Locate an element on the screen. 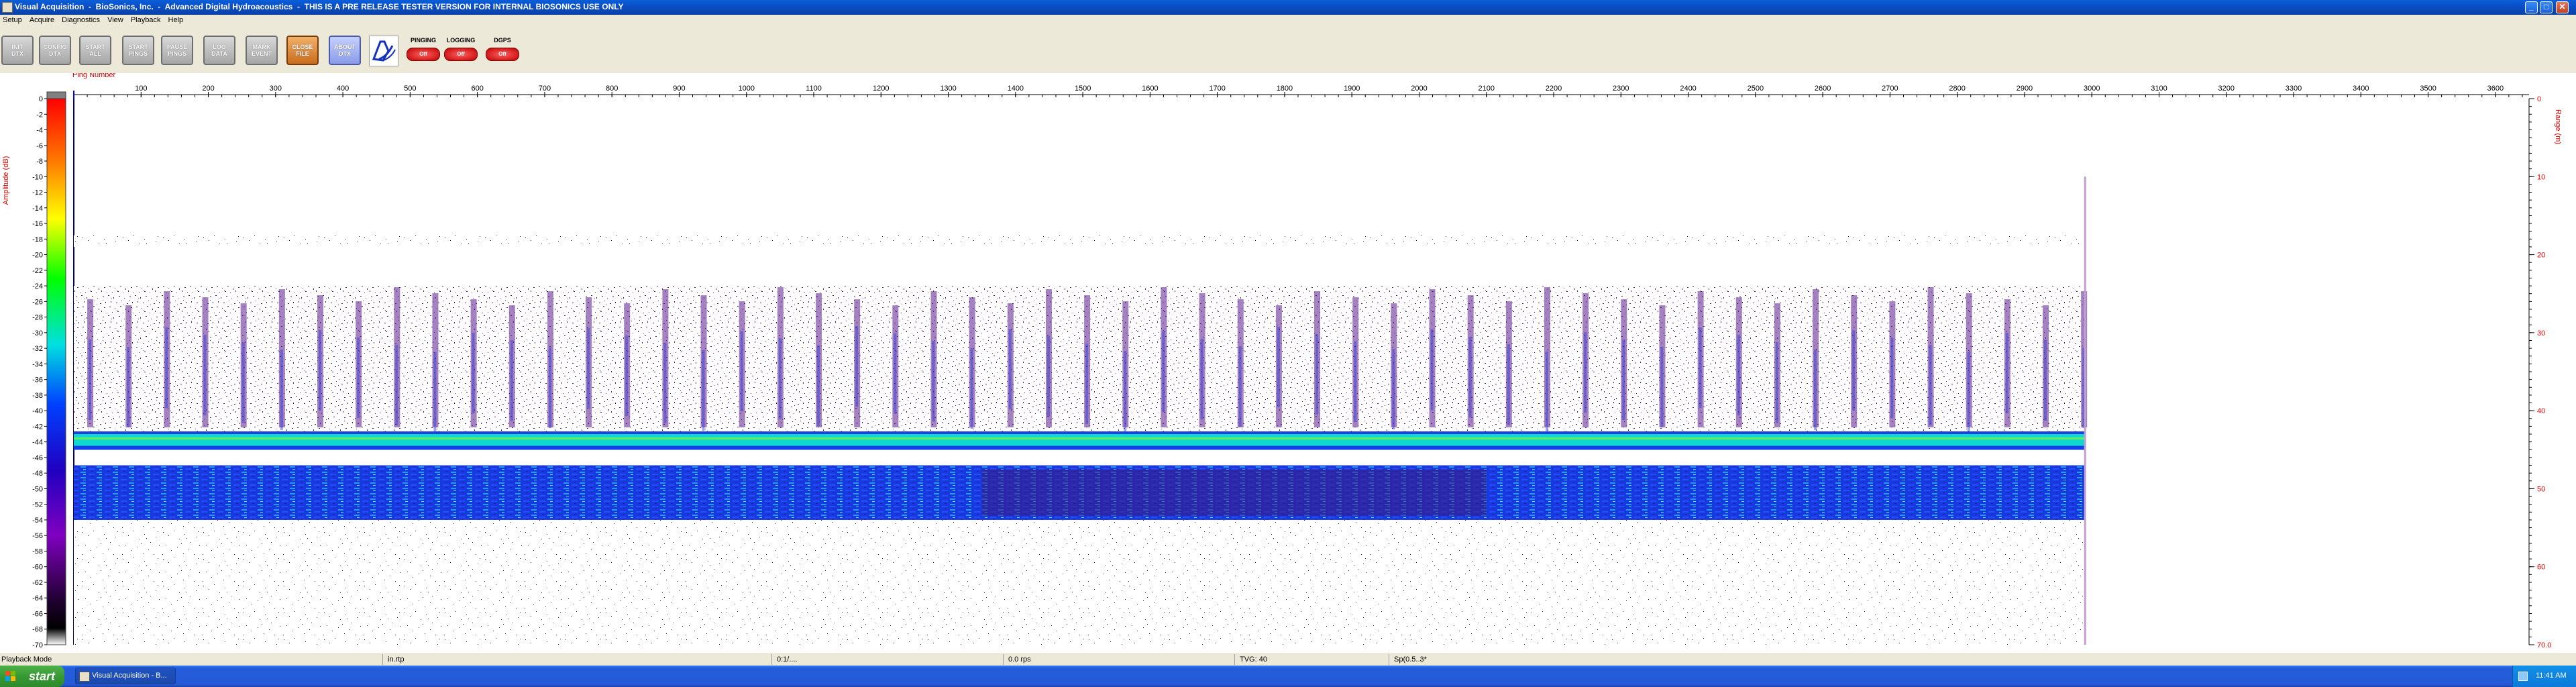 This screenshot has width=2576, height=687. logging-state: Off is located at coordinates (461, 55).